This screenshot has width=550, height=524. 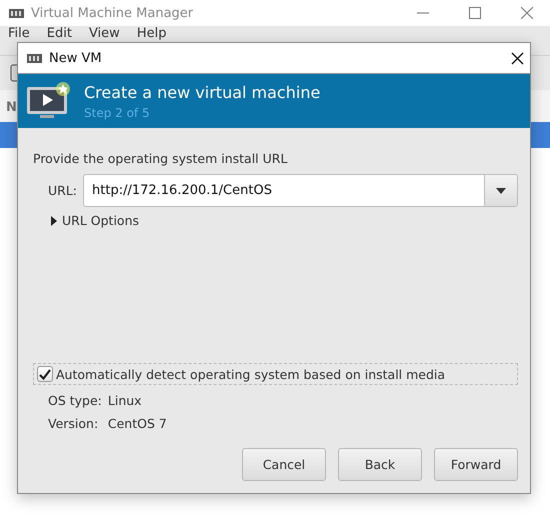 I want to click on expander-arrow-icon, so click(x=54, y=221).